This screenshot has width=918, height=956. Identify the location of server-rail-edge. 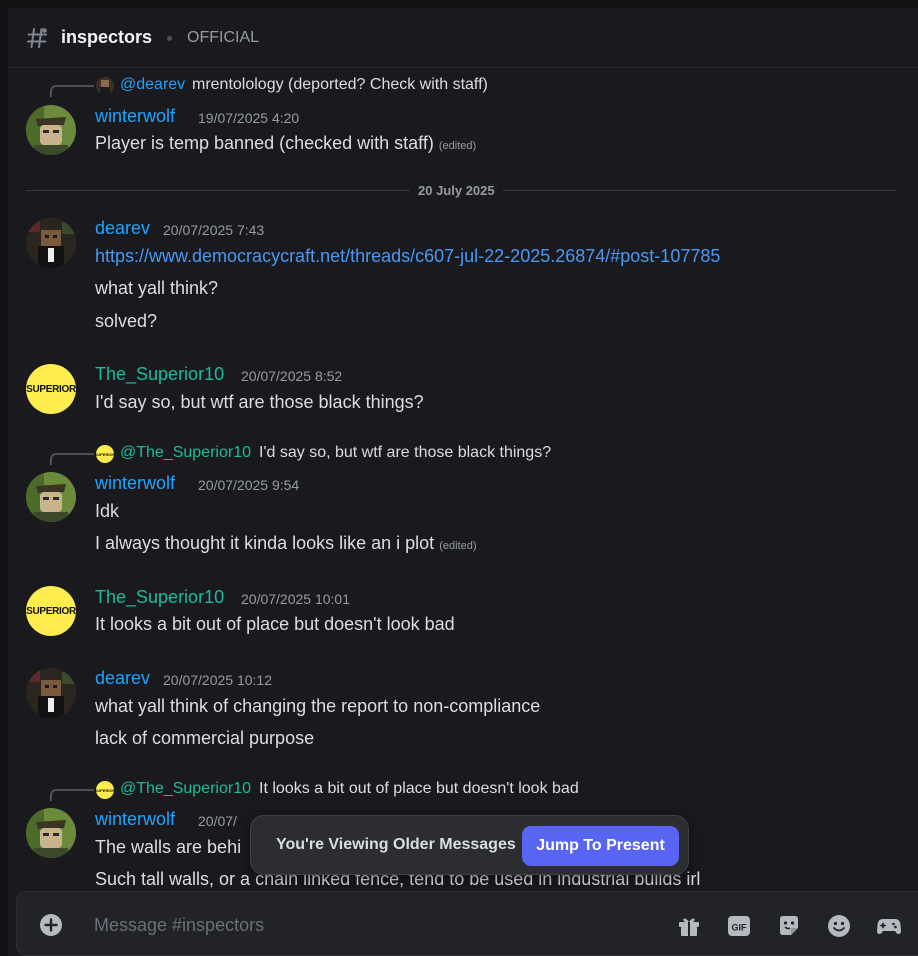
(4, 482).